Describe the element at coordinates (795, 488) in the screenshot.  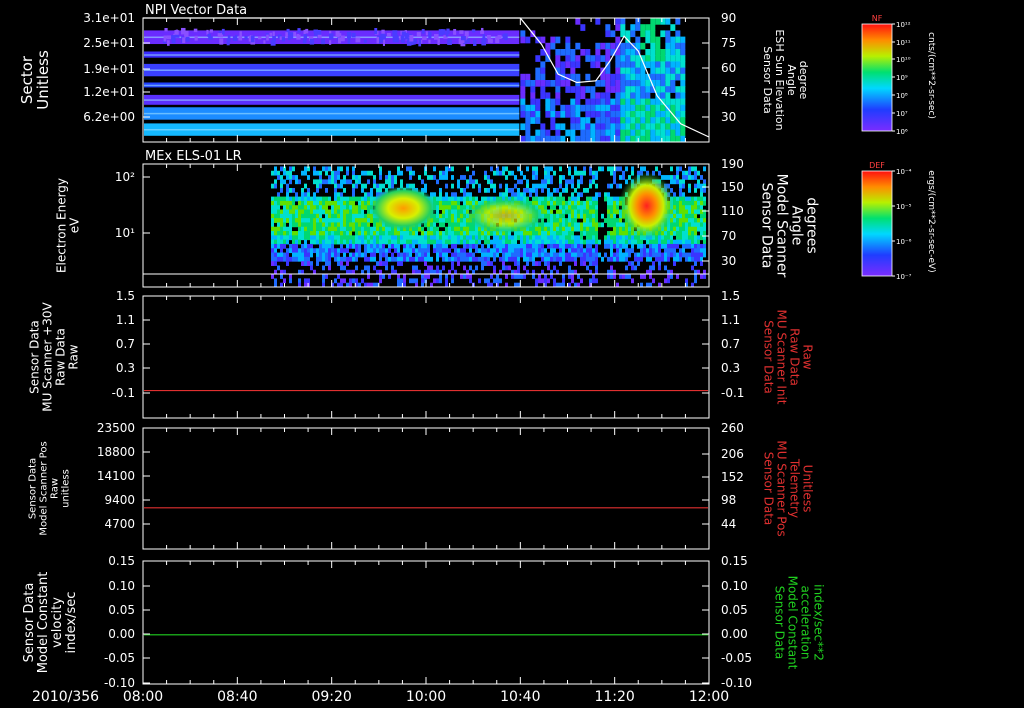
I see `panel-4-ylabel-right: Telemetry` at that location.